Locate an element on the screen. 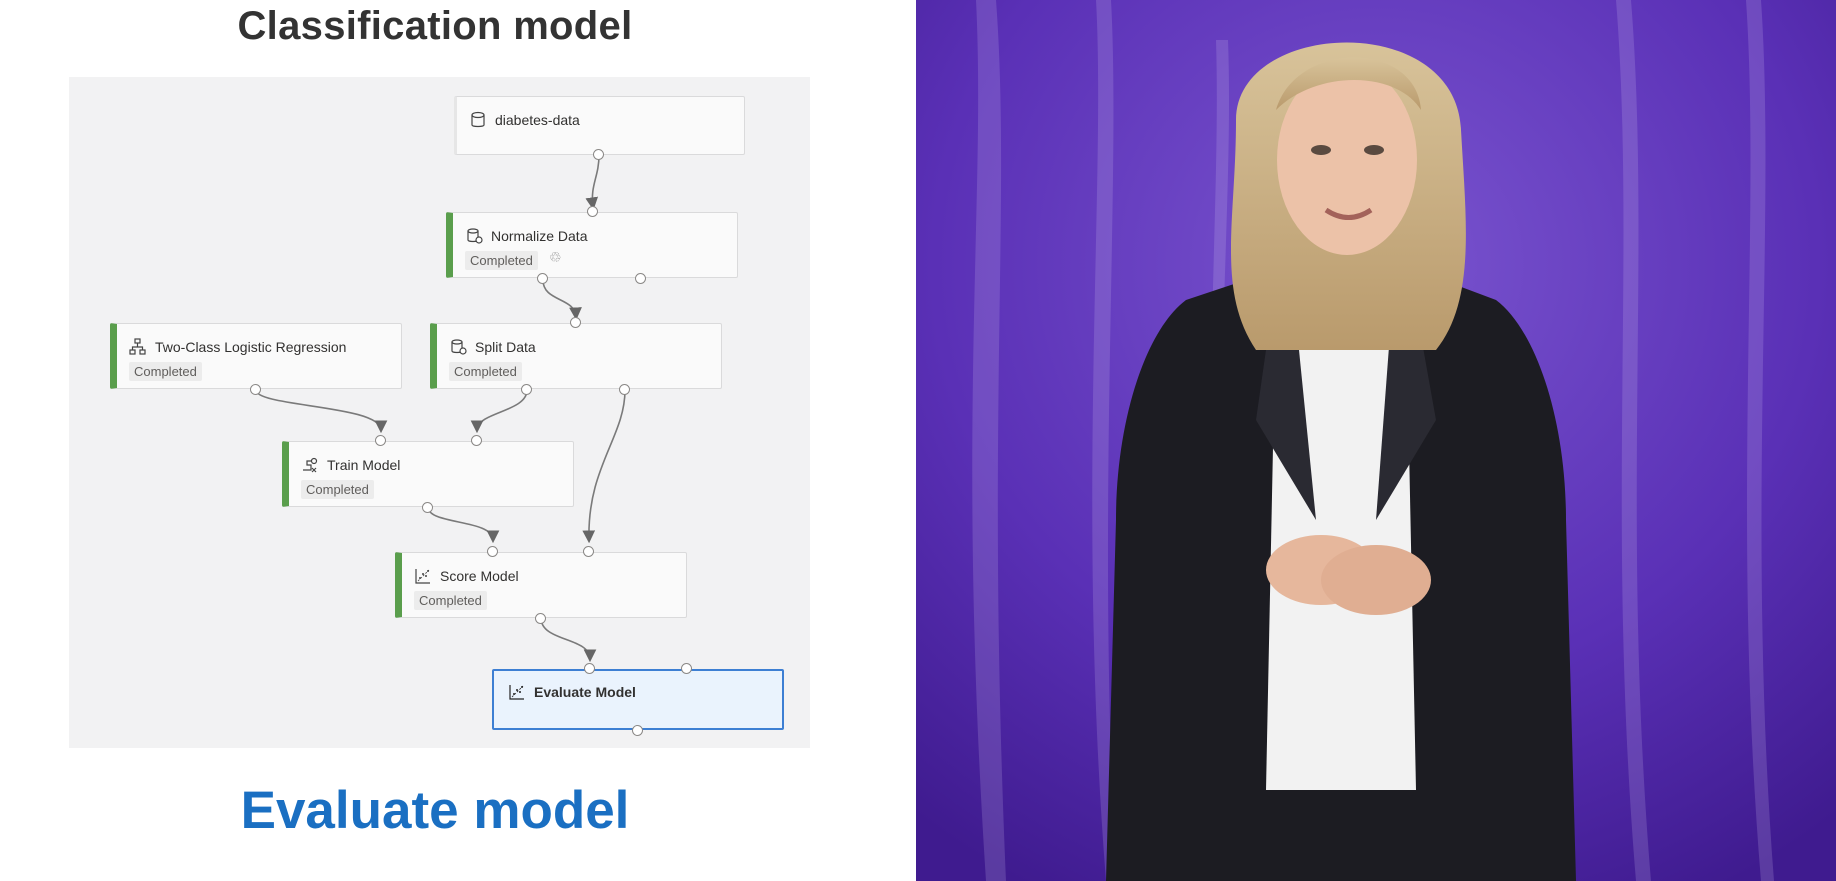  node-label: Evaluate Model is located at coordinates (585, 692).